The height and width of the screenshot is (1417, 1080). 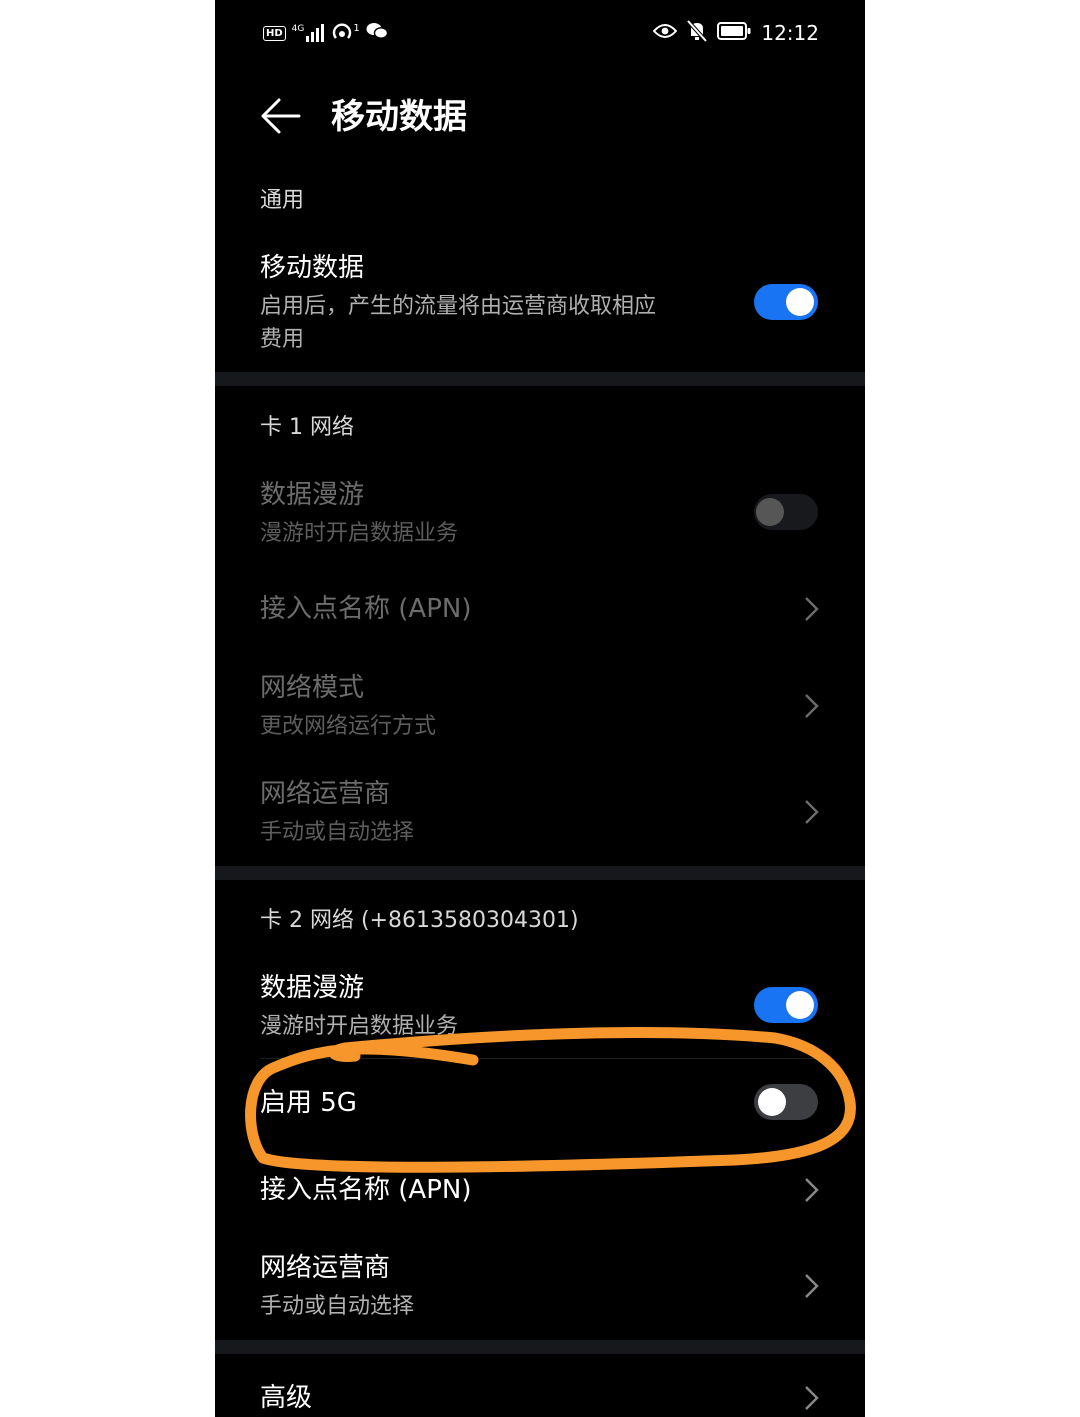 I want to click on eye-icon, so click(x=665, y=33).